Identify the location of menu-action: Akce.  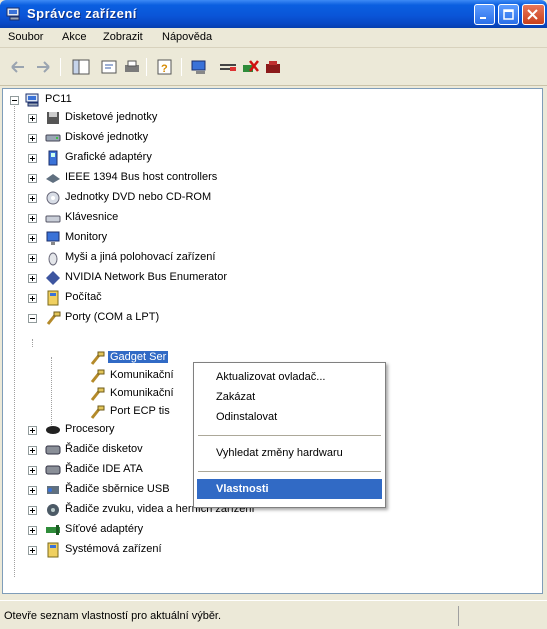
(74, 37).